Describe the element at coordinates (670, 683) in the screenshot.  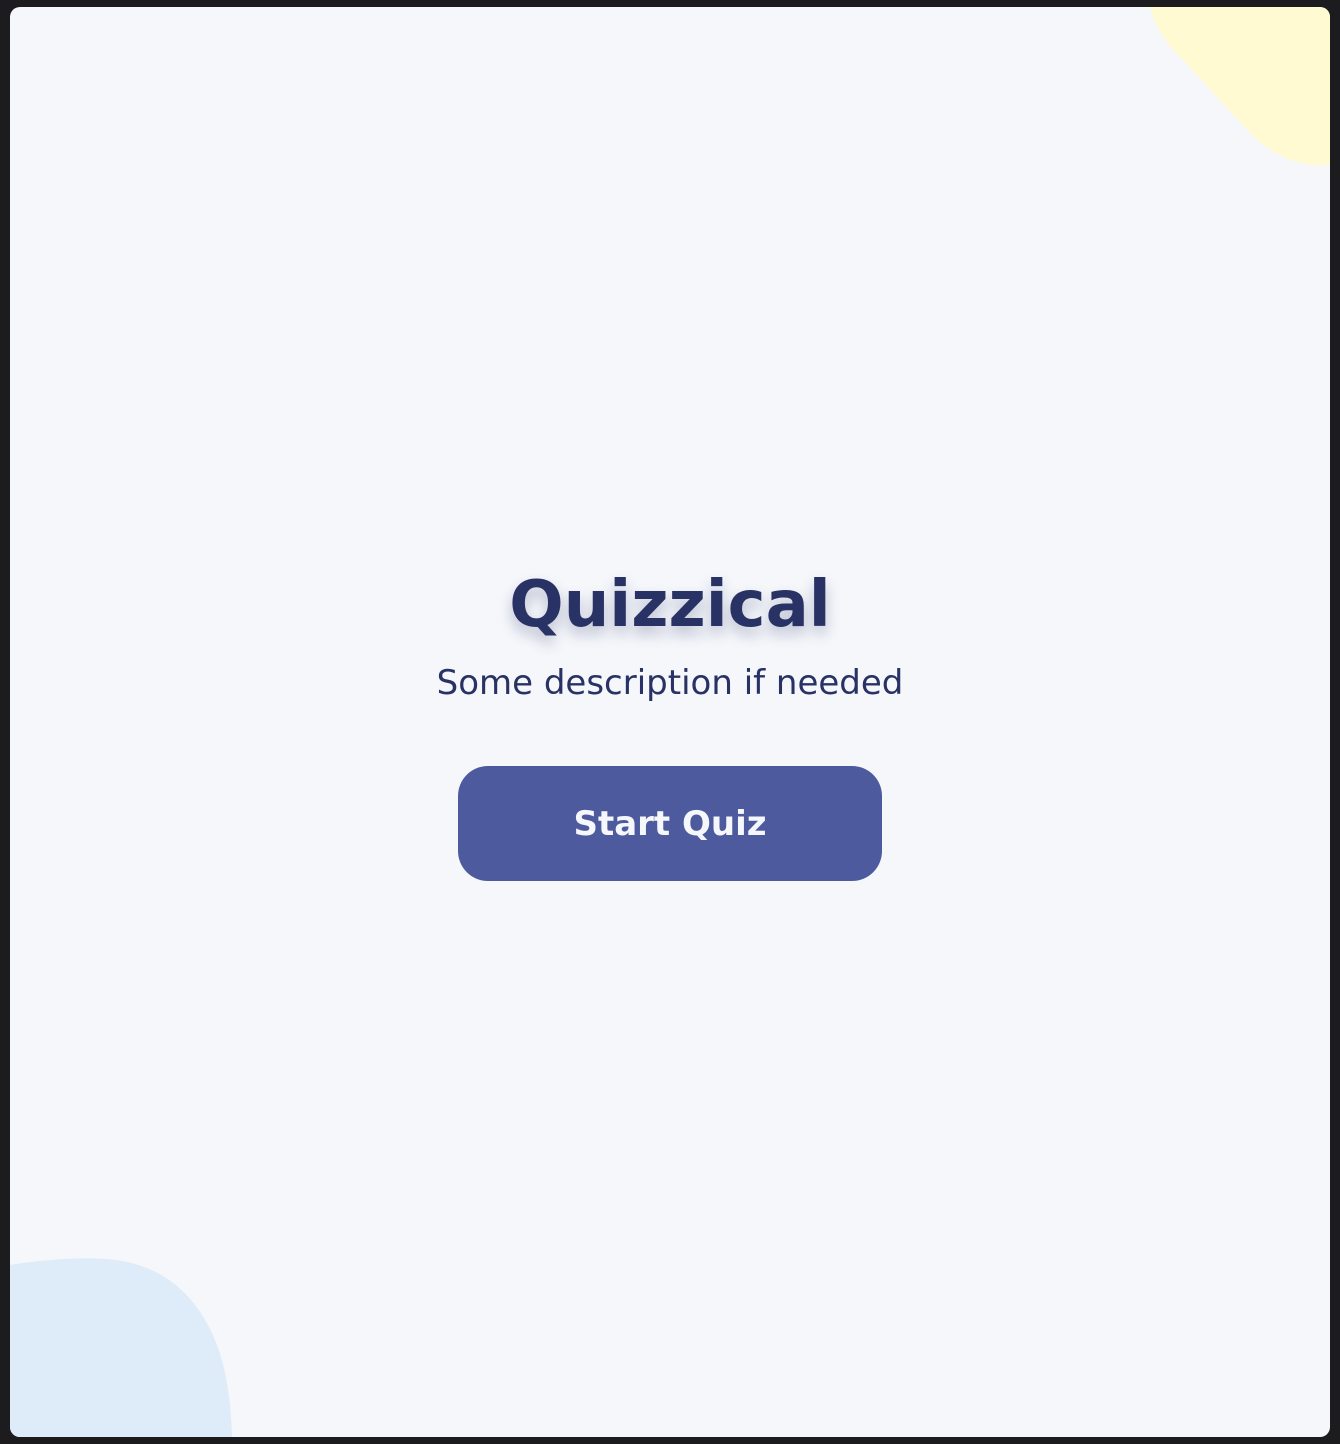
I see `app-description: Some description if needed` at that location.